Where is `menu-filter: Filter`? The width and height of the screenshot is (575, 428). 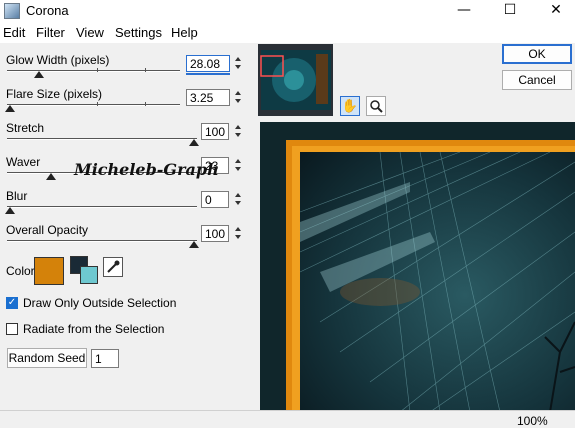
menu-filter: Filter is located at coordinates (50, 32).